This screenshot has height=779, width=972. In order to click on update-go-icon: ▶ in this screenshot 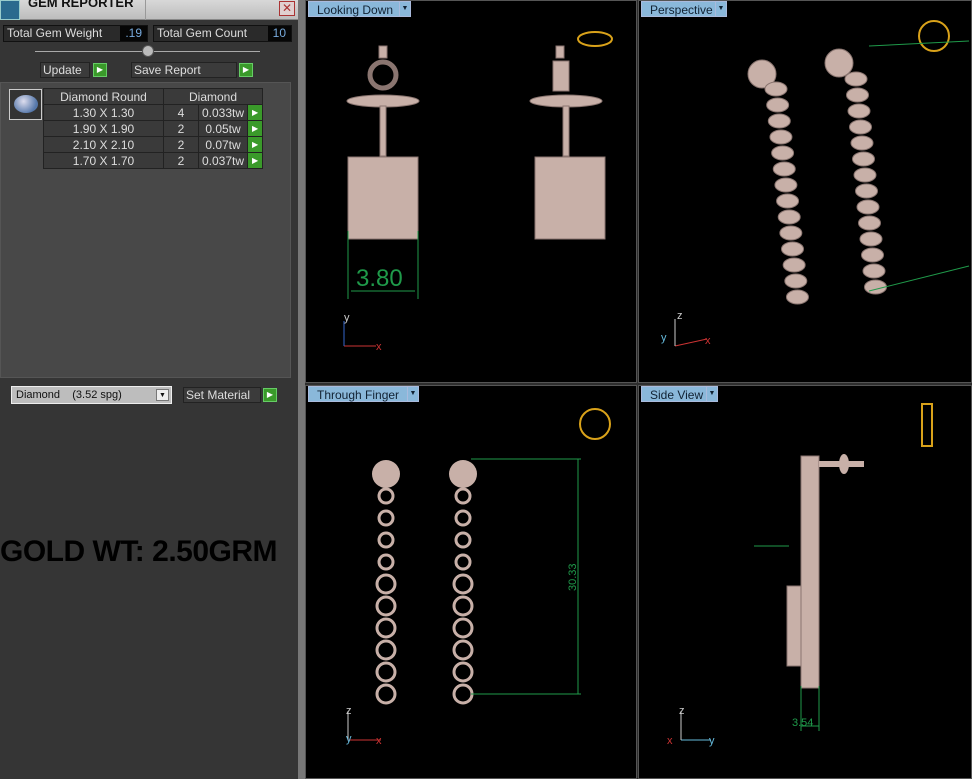, I will do `click(100, 70)`.